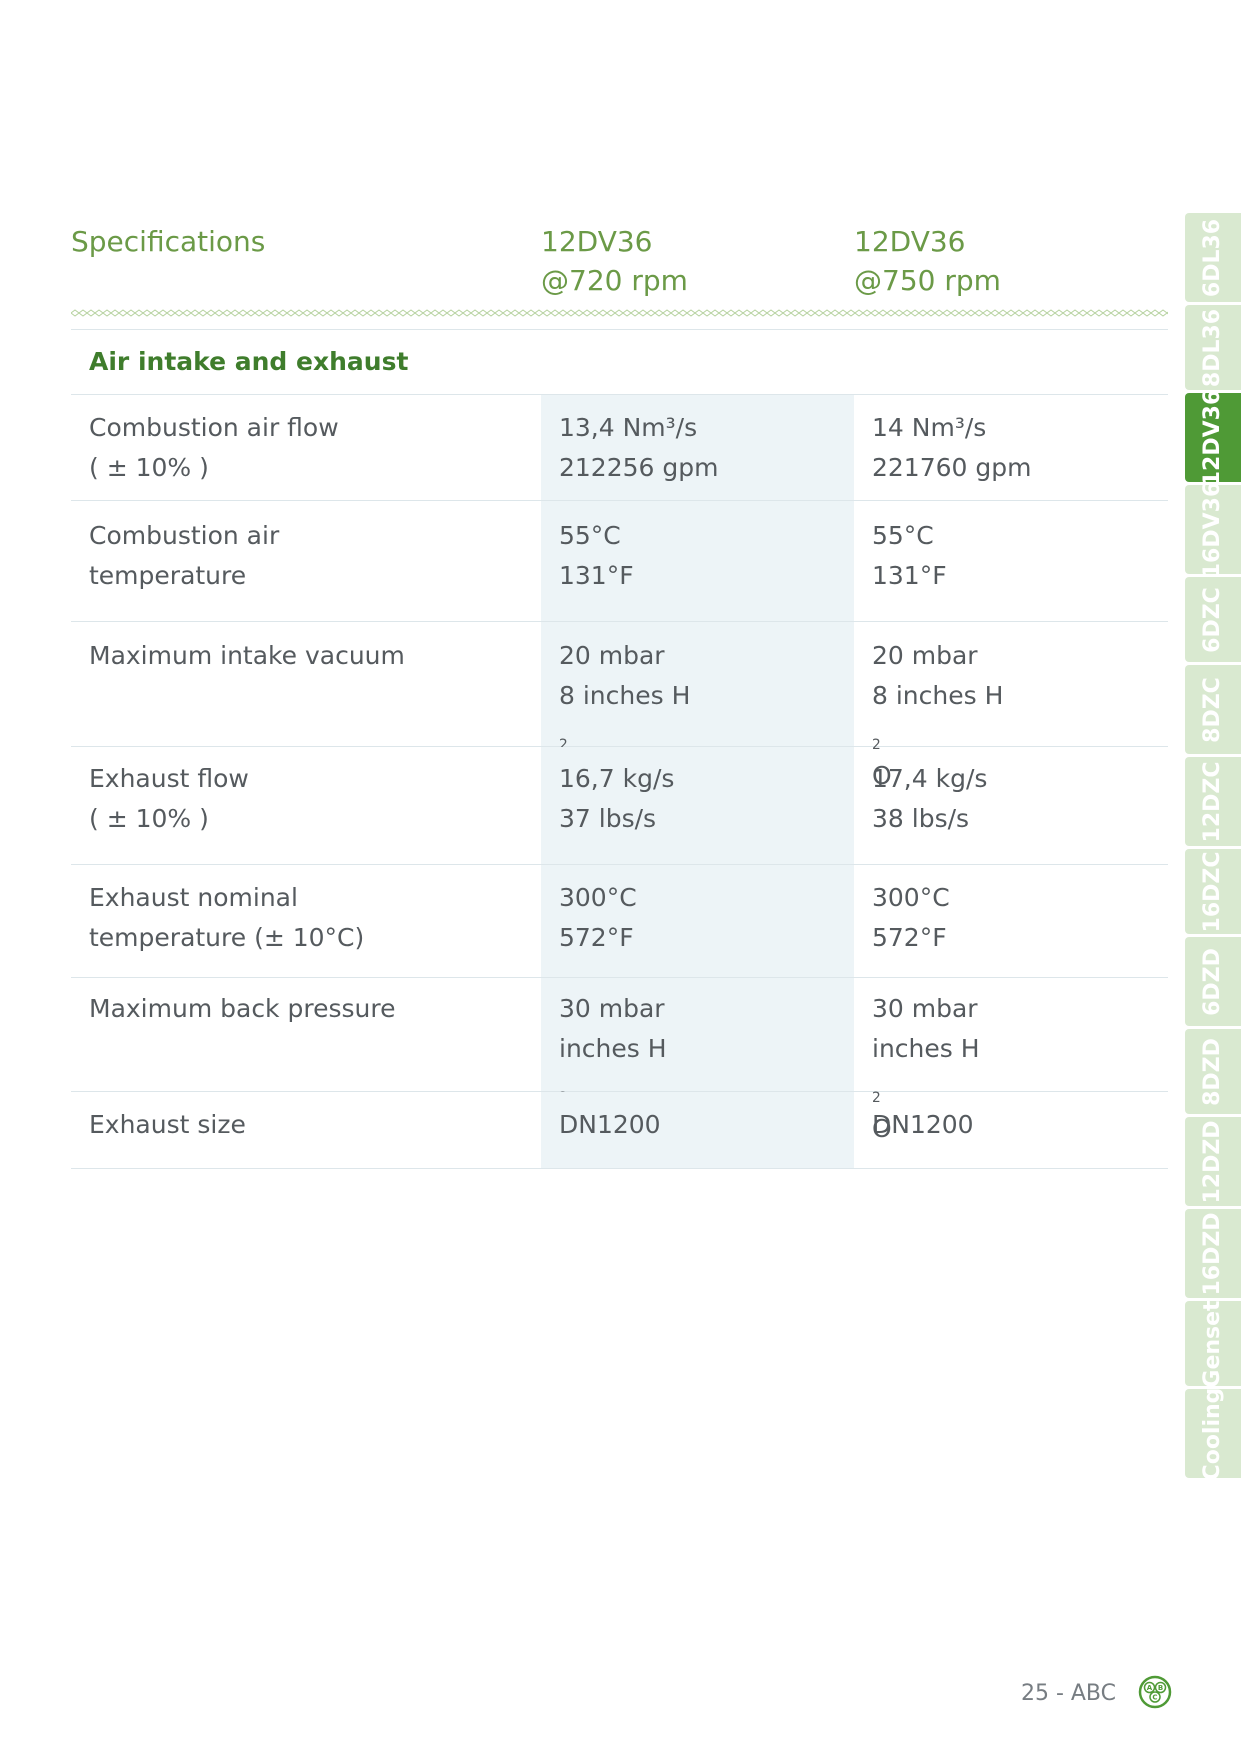 This screenshot has width=1241, height=1749. Describe the element at coordinates (911, 917) in the screenshot. I see `value-750rpm: 300°C 572°F` at that location.